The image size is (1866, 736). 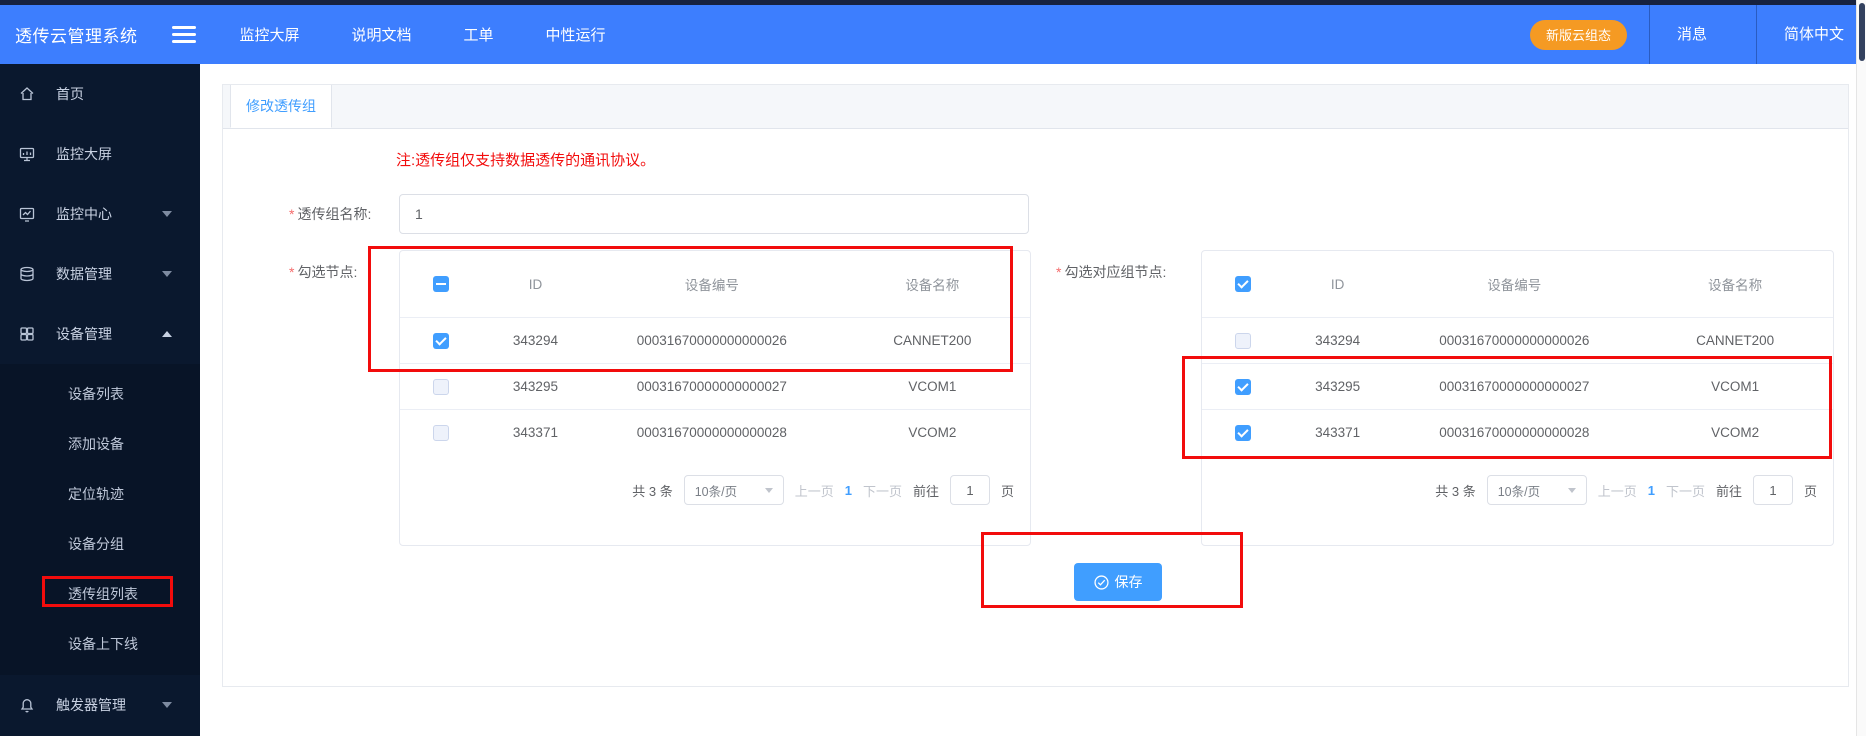 What do you see at coordinates (100, 94) in the screenshot?
I see `sidebar-item-home: 首页` at bounding box center [100, 94].